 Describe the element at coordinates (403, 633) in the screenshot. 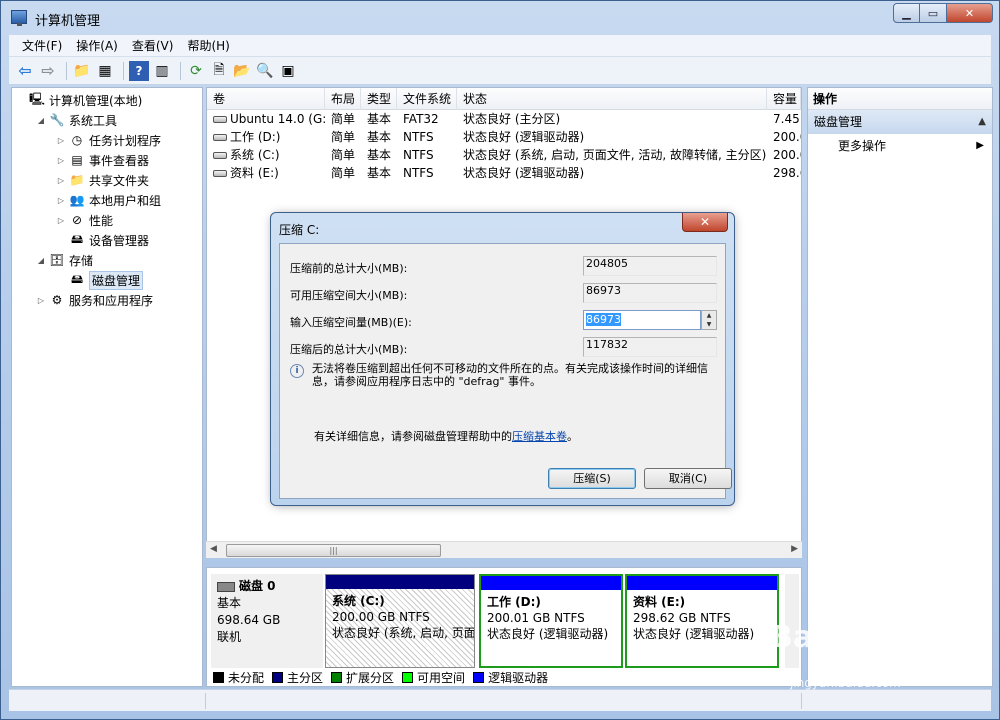

I see `partition-status: 状态良好 (系统, 启动, 页面` at that location.